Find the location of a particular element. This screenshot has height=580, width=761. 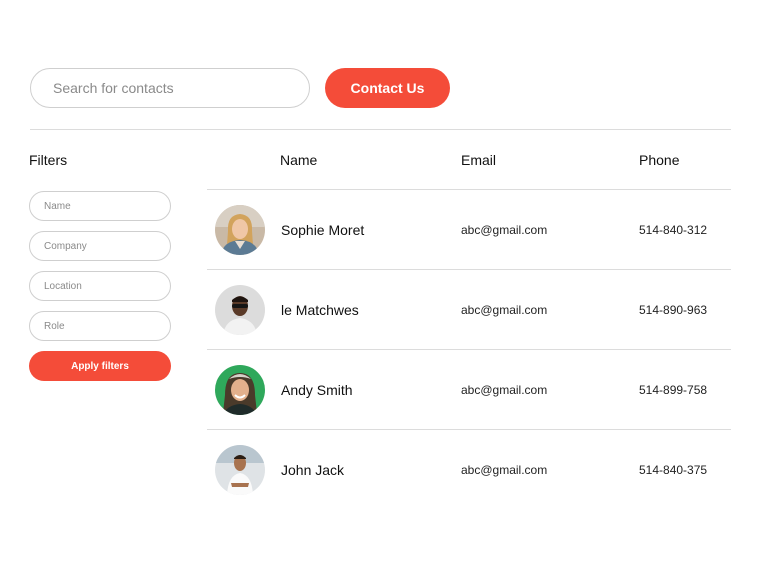

contact-us-button: Contact Us is located at coordinates (387, 88).